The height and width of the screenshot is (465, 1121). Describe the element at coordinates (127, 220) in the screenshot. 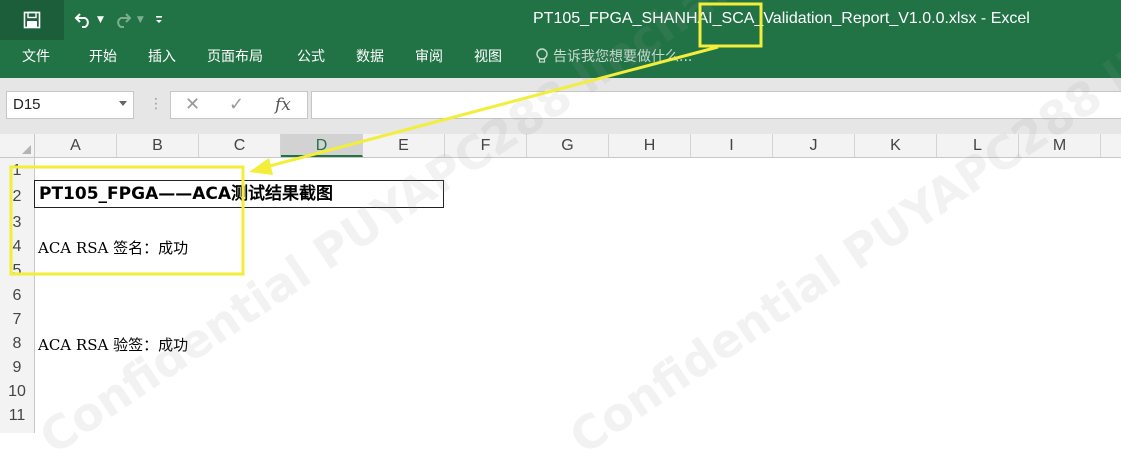

I see `annotation-highlight-cells` at that location.